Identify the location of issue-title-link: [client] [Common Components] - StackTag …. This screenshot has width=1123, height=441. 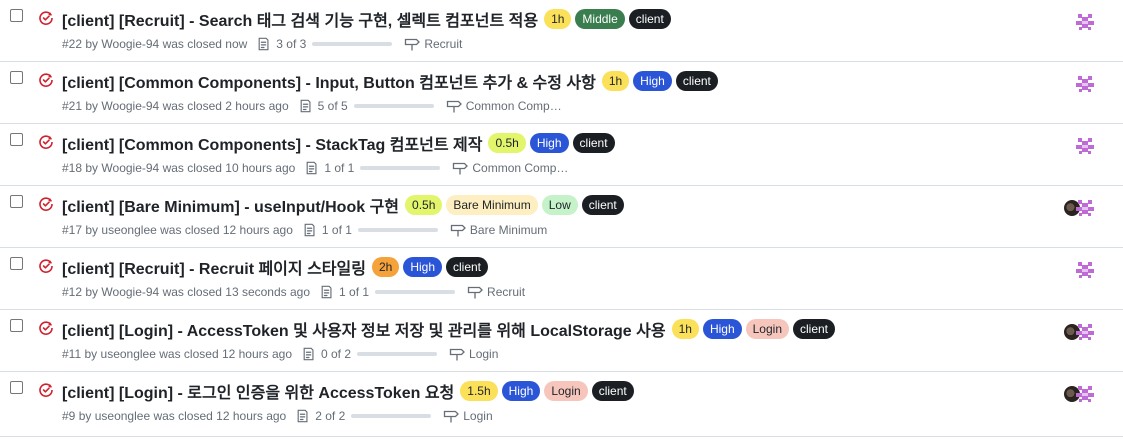
(272, 143).